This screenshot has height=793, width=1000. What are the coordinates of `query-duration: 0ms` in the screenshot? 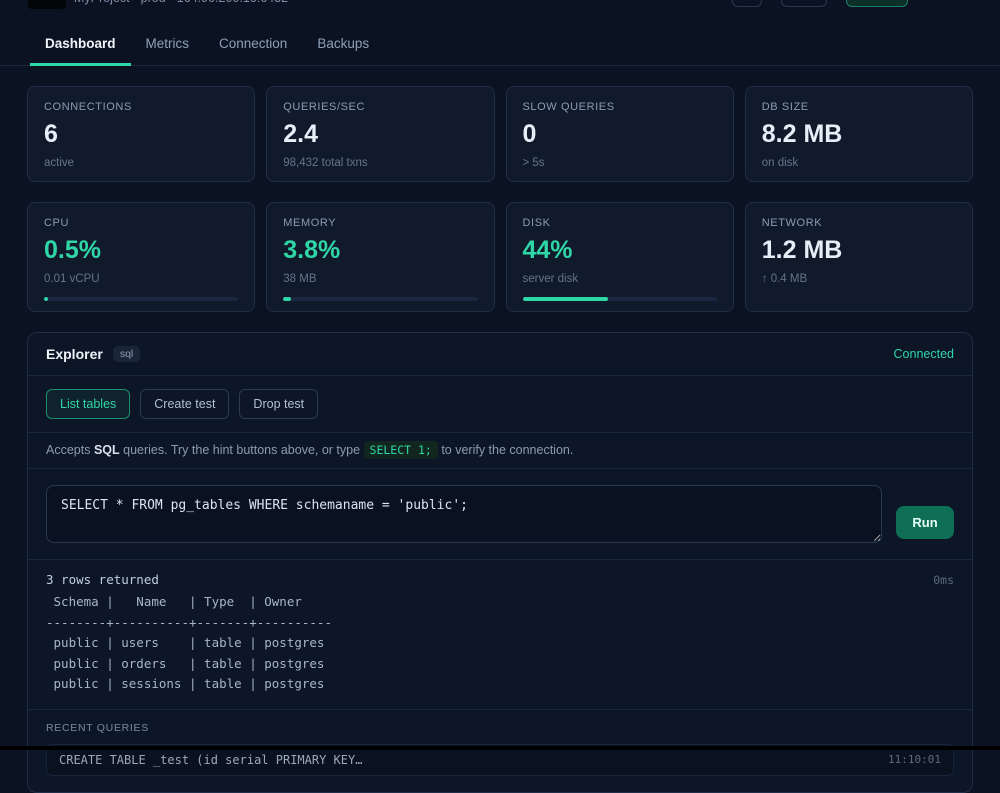 It's located at (943, 580).